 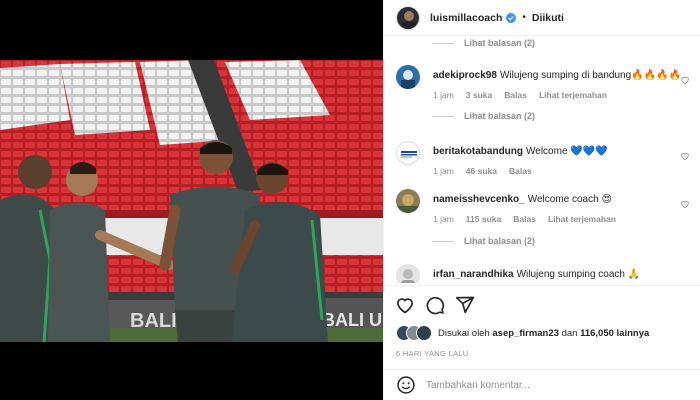 I want to click on emoji-icon, so click(x=406, y=385).